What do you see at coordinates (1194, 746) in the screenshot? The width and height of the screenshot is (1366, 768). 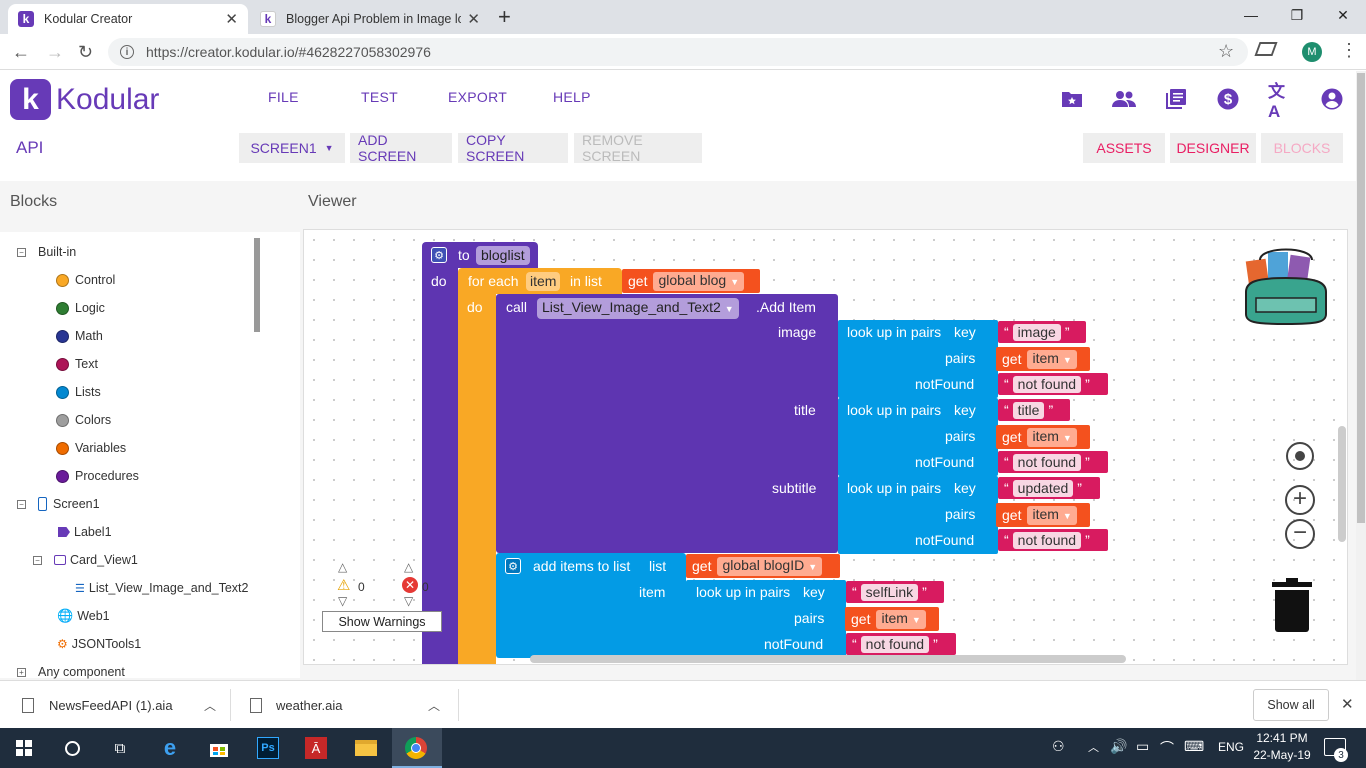 I see `keyboard-icon: ⌨` at bounding box center [1194, 746].